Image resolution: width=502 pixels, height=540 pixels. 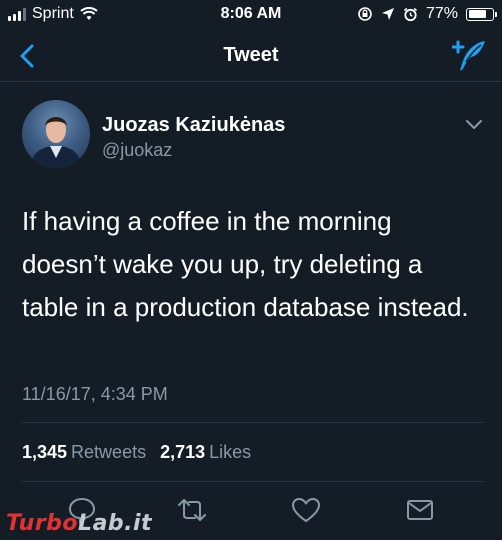 I want to click on battery-icon, so click(x=481, y=14).